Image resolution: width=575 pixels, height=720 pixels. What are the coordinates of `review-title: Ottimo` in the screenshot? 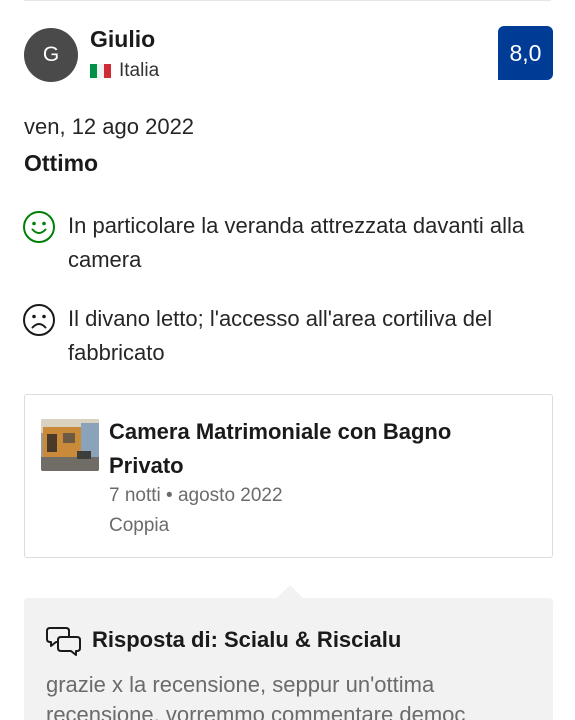 It's located at (61, 163).